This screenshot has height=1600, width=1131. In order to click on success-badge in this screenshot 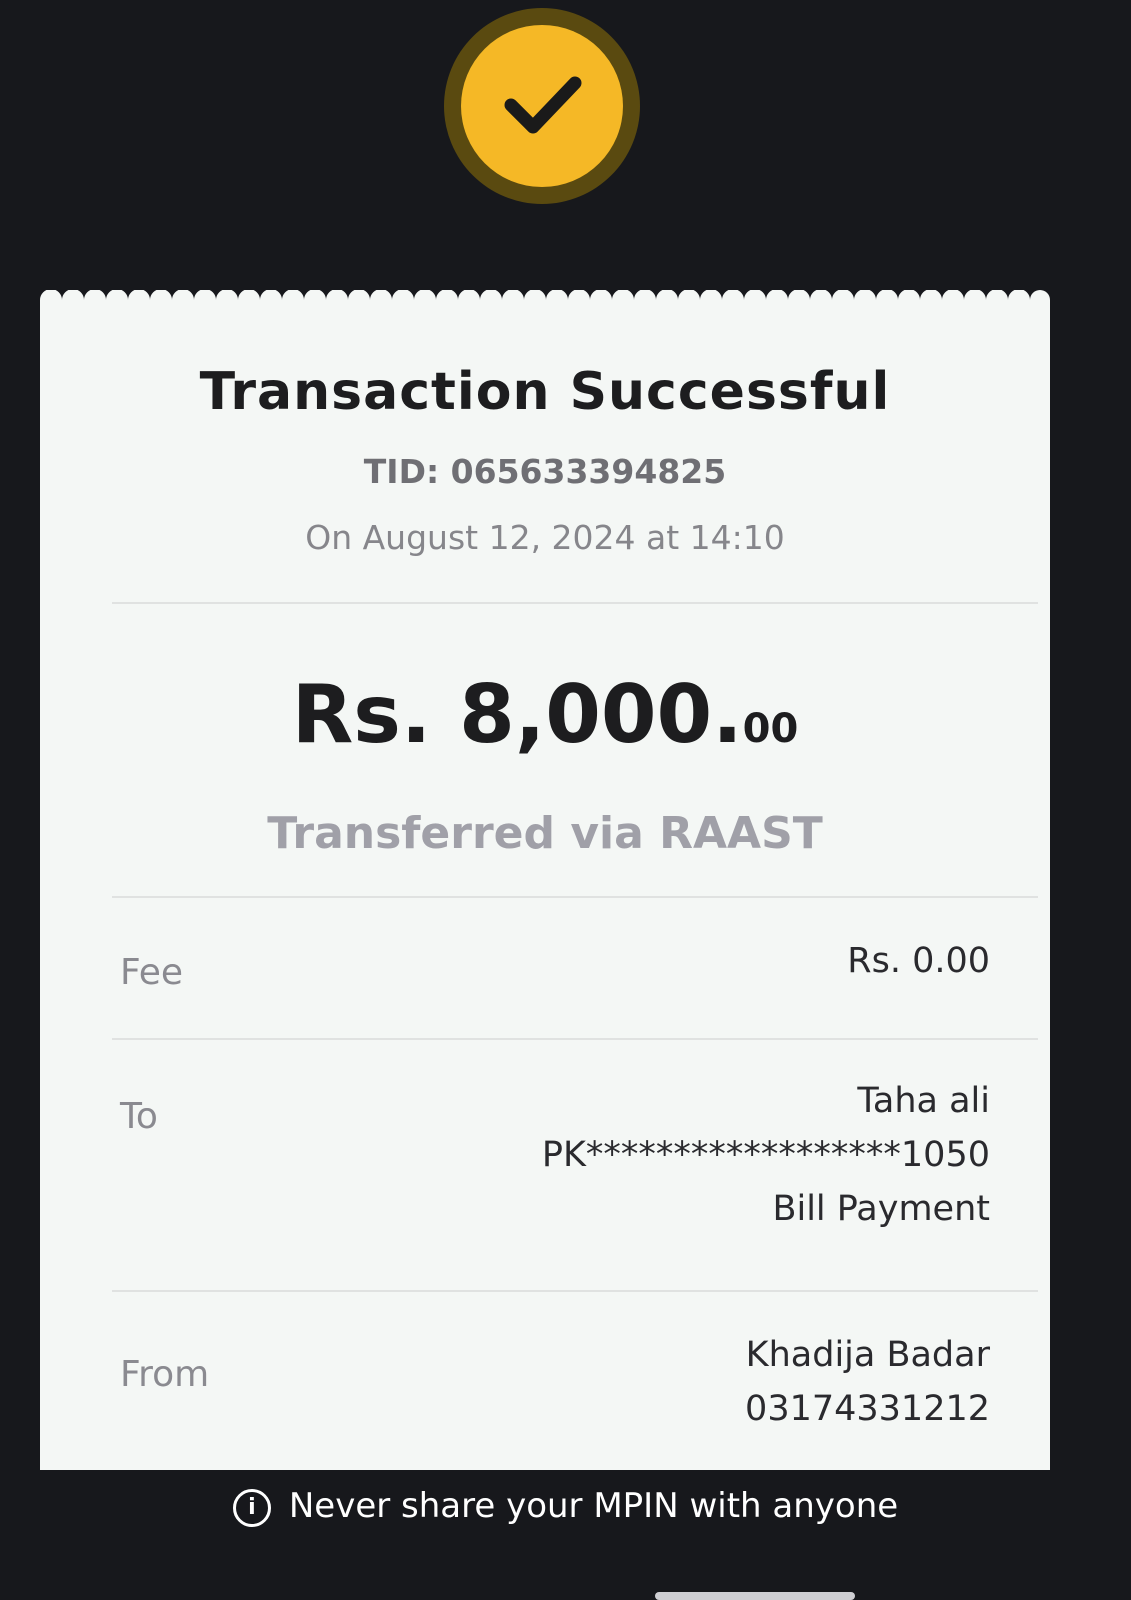, I will do `click(542, 106)`.